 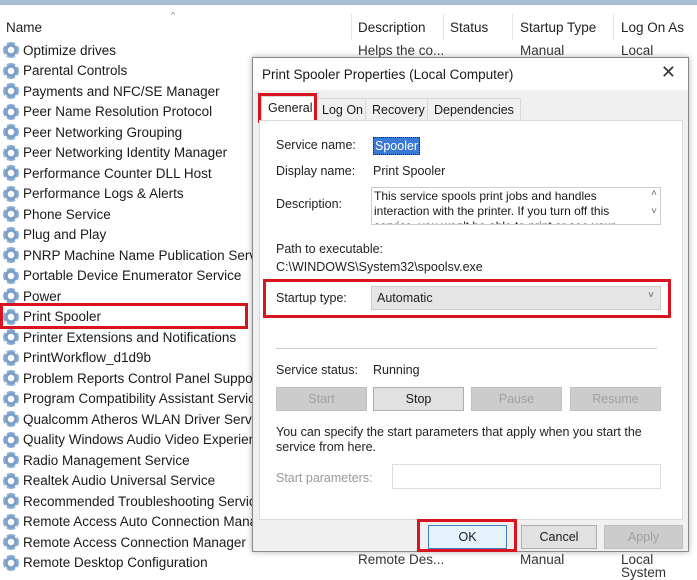 I want to click on tab-log-on: Log On, so click(x=343, y=109).